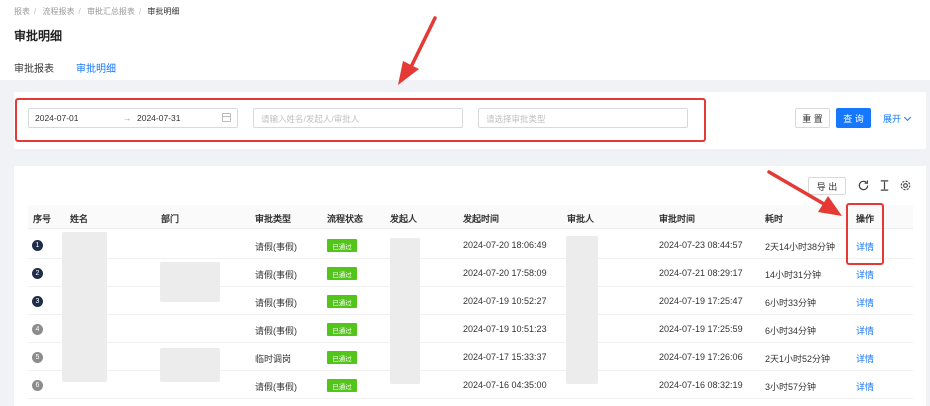 This screenshot has width=930, height=406. I want to click on start-time: 2024-07-17 15:33:37, so click(505, 357).